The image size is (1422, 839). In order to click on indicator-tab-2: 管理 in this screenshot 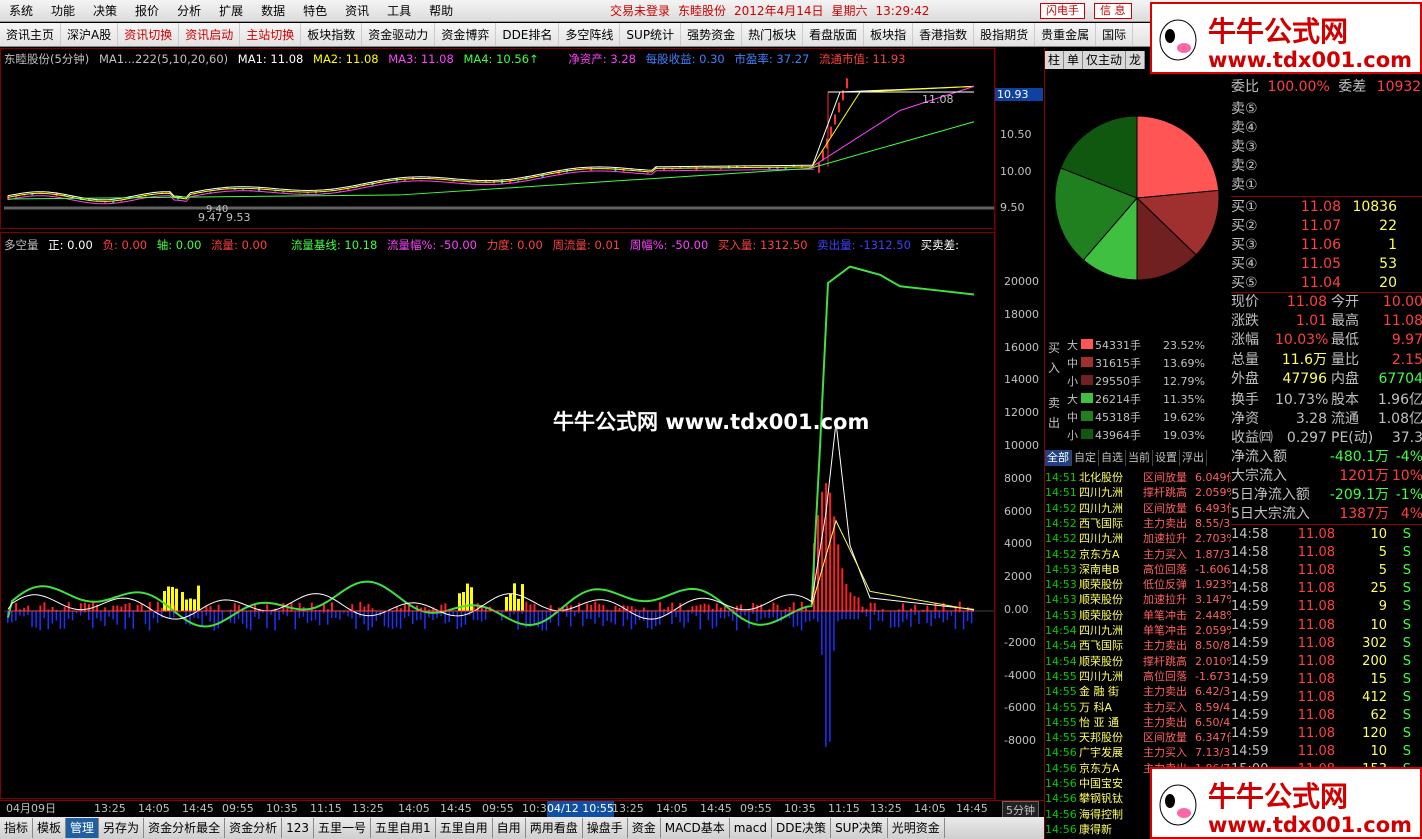, I will do `click(83, 828)`.